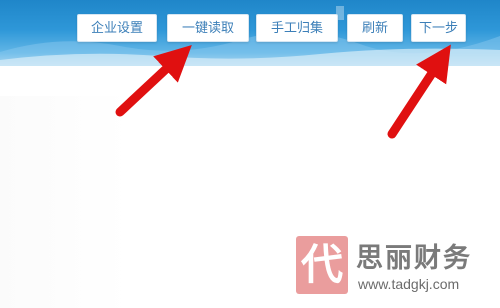 The width and height of the screenshot is (500, 308). I want to click on seal-character: 代, so click(321, 264).